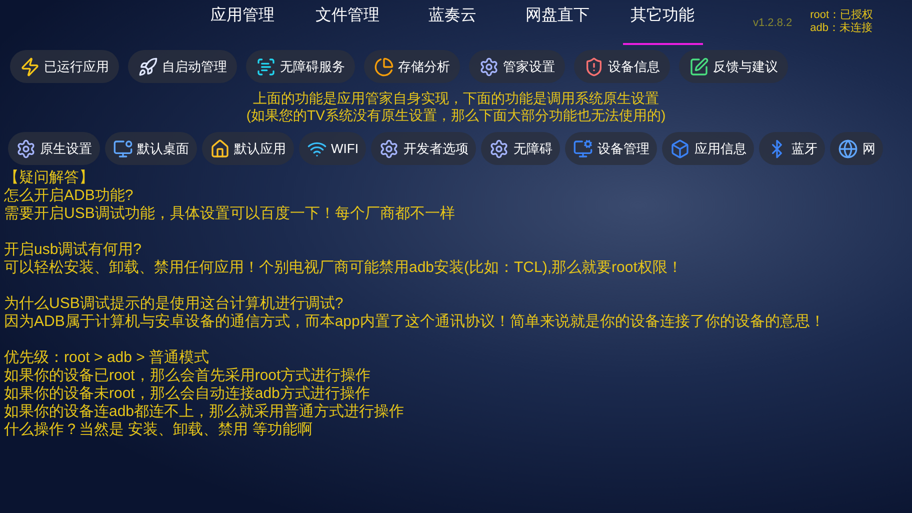 This screenshot has height=513, width=912. I want to click on status-label: adb：未连接, so click(842, 28).